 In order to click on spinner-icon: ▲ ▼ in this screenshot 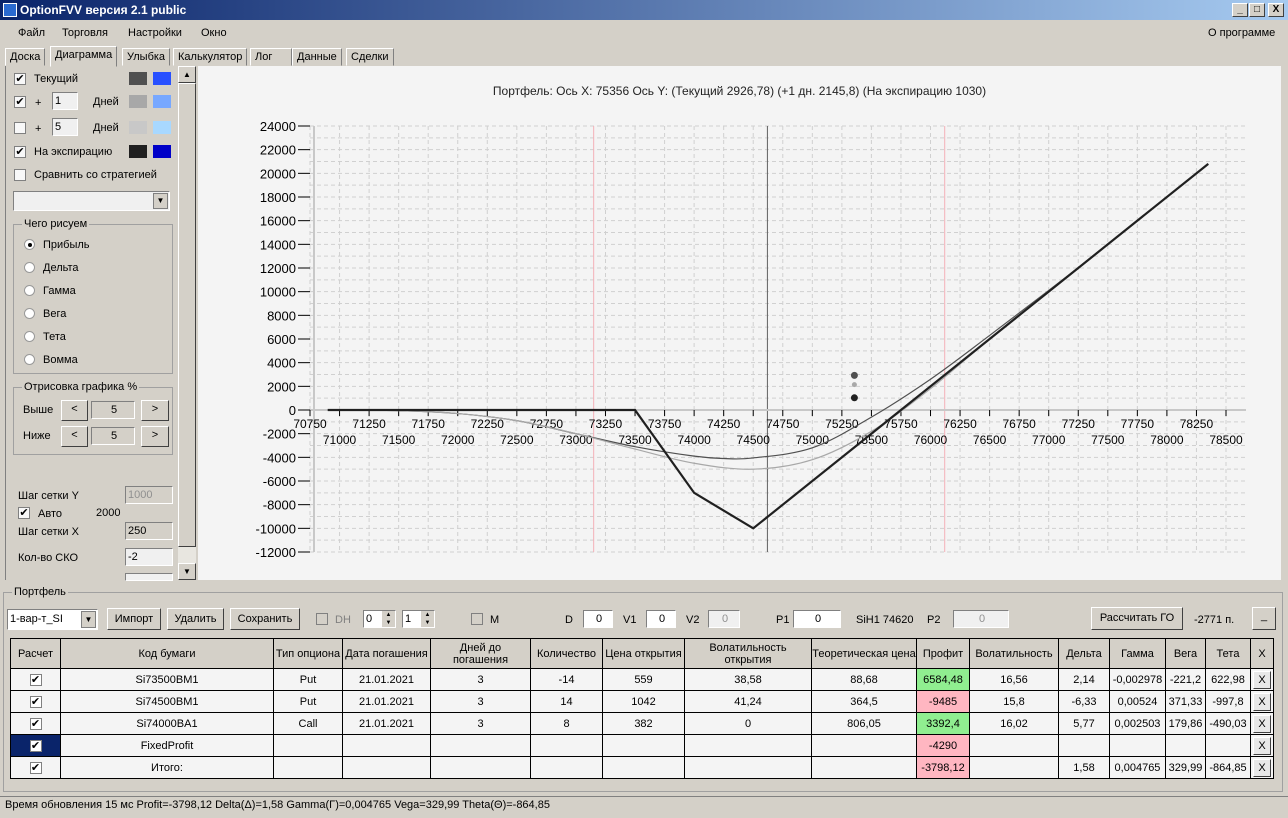, I will do `click(388, 619)`.